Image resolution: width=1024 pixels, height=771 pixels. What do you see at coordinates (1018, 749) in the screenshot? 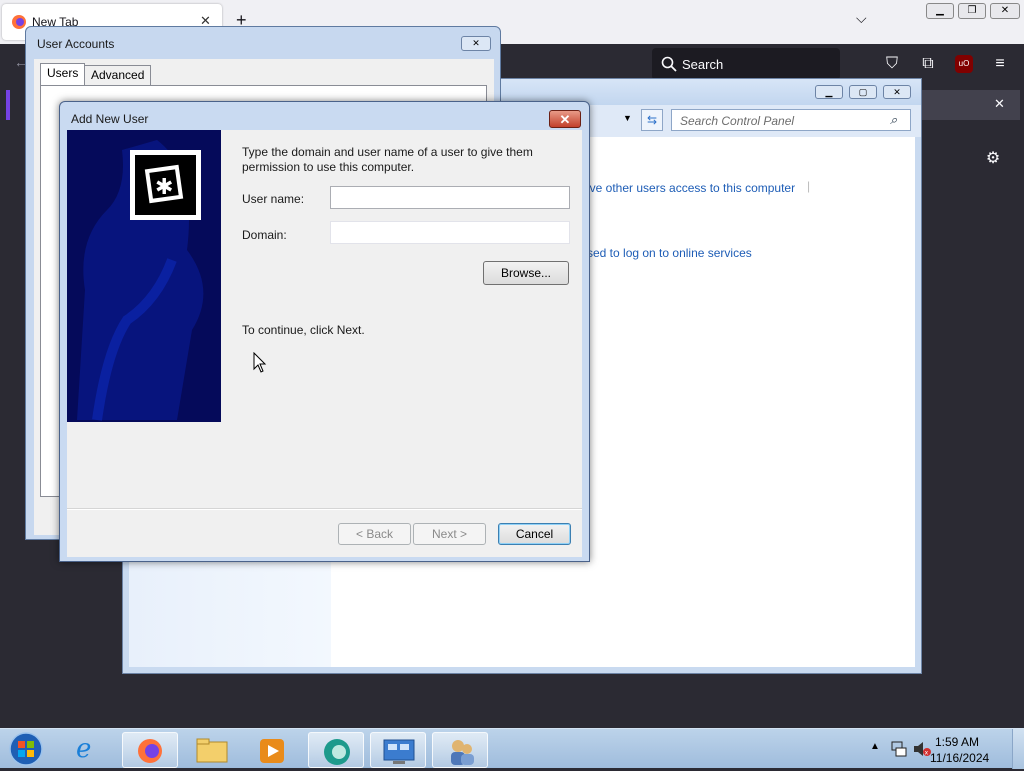
I see `show-desktop-button` at bounding box center [1018, 749].